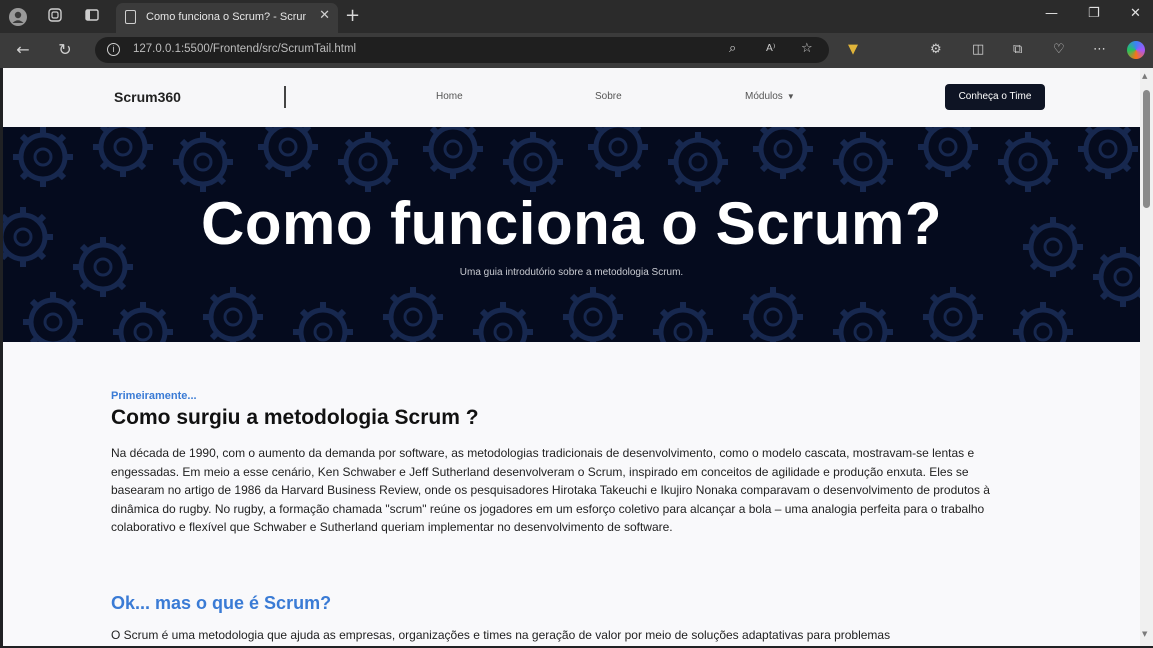 The height and width of the screenshot is (648, 1153). I want to click on nav-divider, so click(285, 97).